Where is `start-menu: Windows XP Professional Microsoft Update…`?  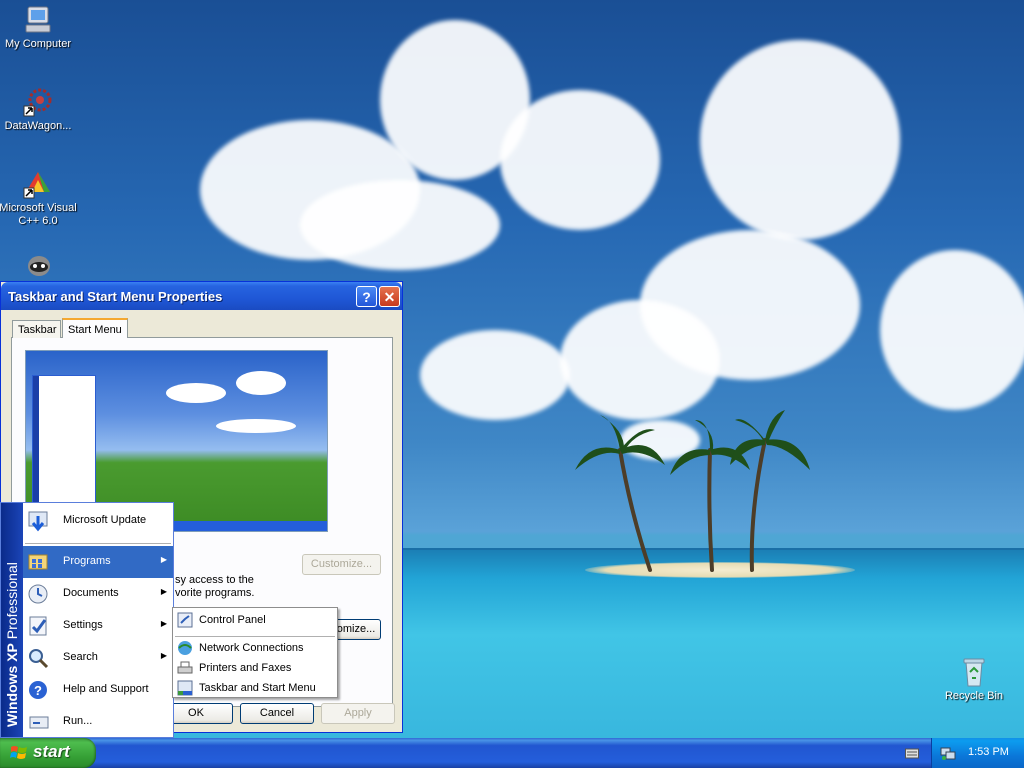 start-menu: Windows XP Professional Microsoft Update… is located at coordinates (87, 620).